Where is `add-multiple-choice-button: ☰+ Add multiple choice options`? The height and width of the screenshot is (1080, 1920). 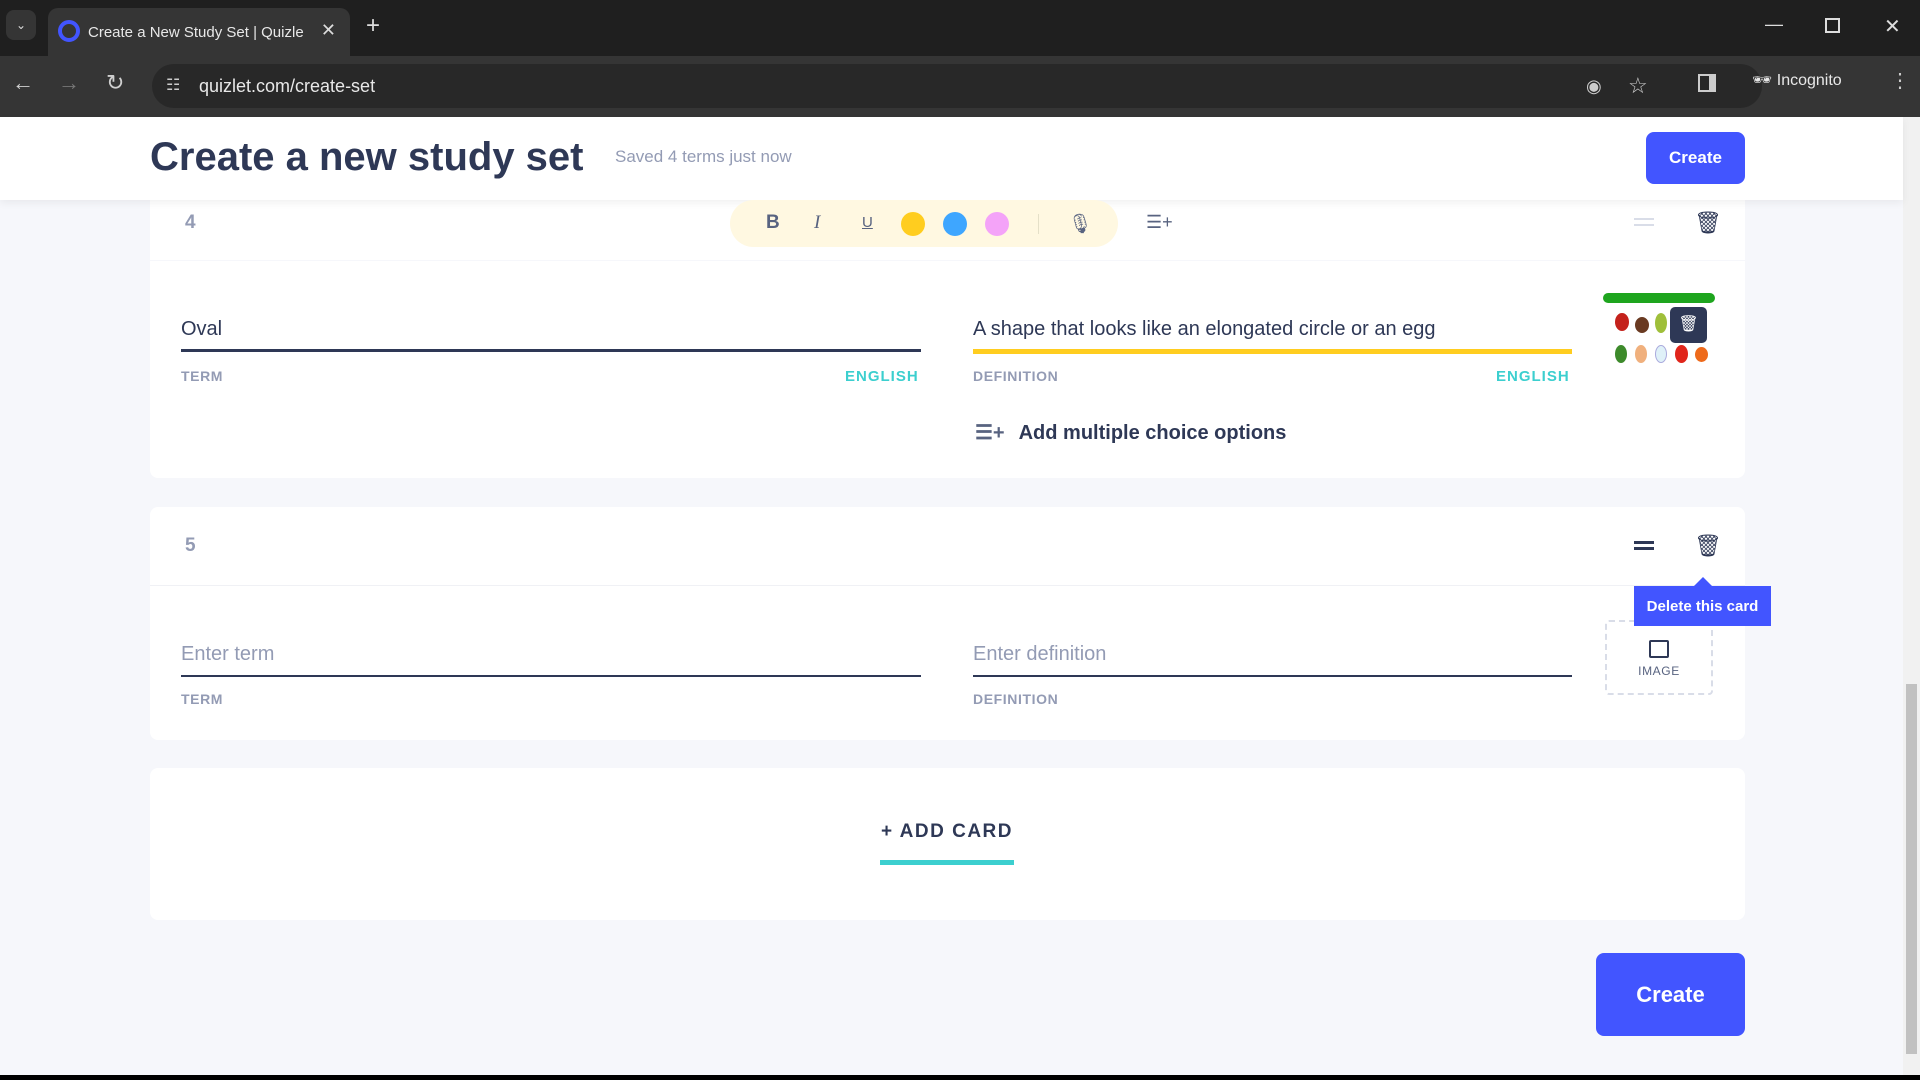 add-multiple-choice-button: ☰+ Add multiple choice options is located at coordinates (1130, 432).